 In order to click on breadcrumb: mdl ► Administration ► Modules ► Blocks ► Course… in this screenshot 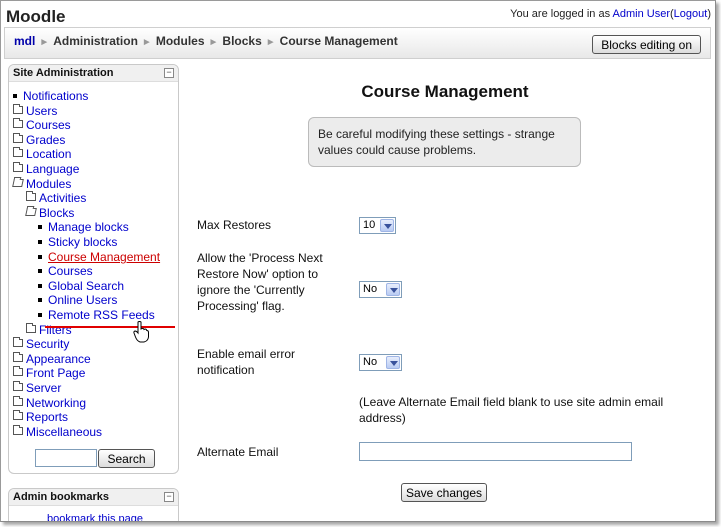, I will do `click(206, 41)`.